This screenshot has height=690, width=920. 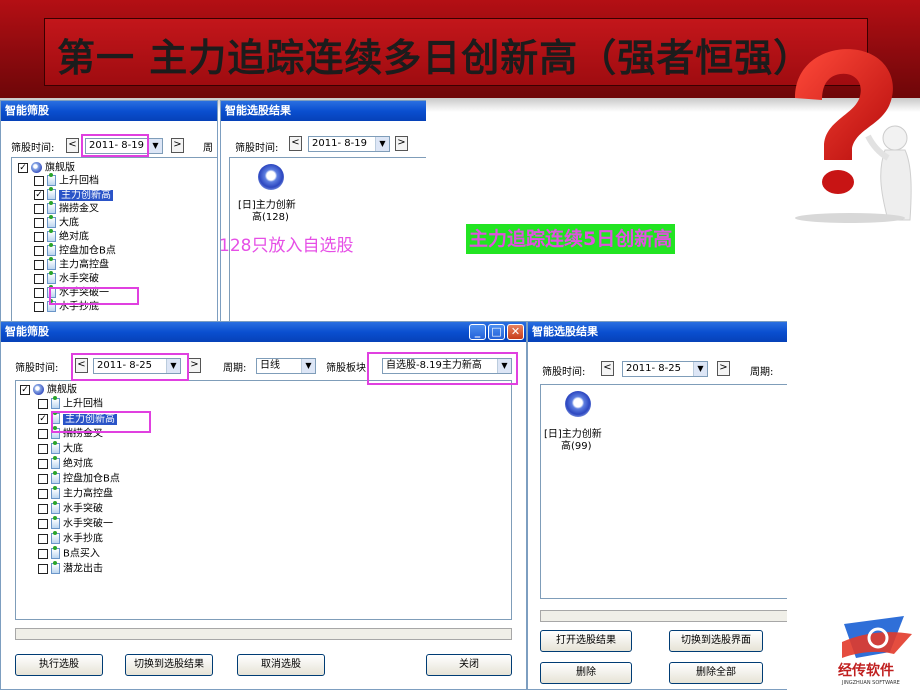 What do you see at coordinates (70, 568) in the screenshot?
I see `tree-item: 潜龙出击` at bounding box center [70, 568].